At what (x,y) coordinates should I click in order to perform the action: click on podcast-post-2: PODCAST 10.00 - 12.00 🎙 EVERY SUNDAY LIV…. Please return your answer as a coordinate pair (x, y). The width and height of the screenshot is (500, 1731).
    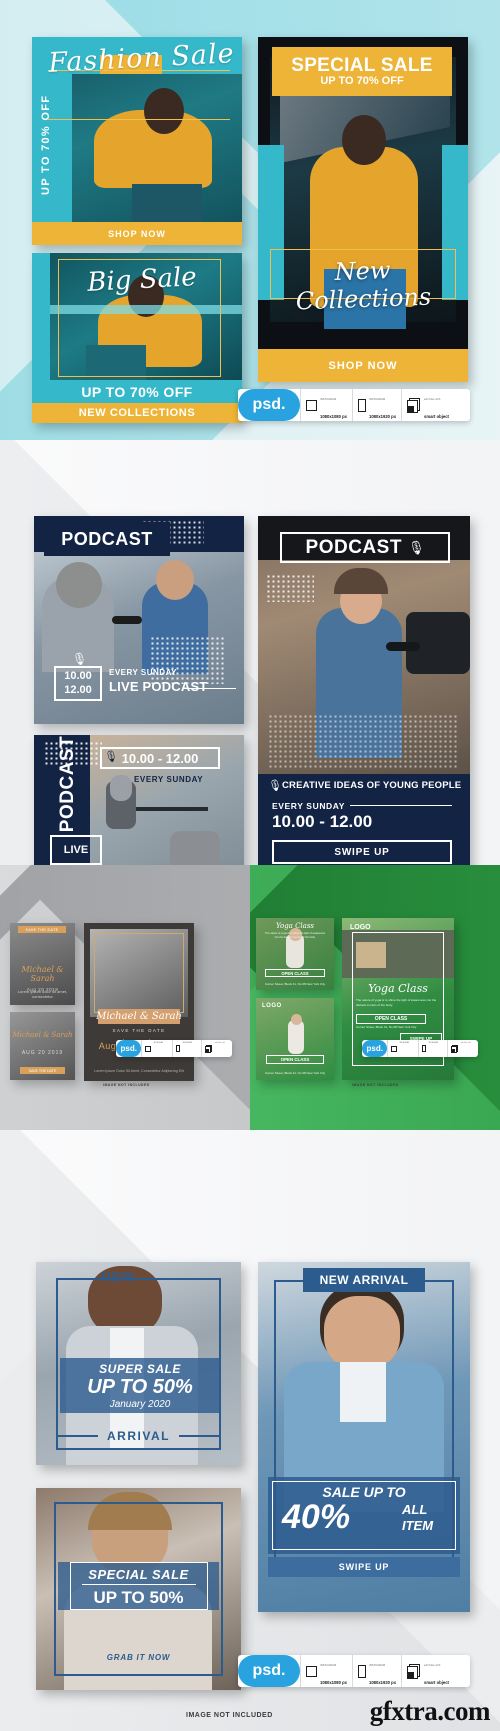
    Looking at the image, I should click on (139, 807).